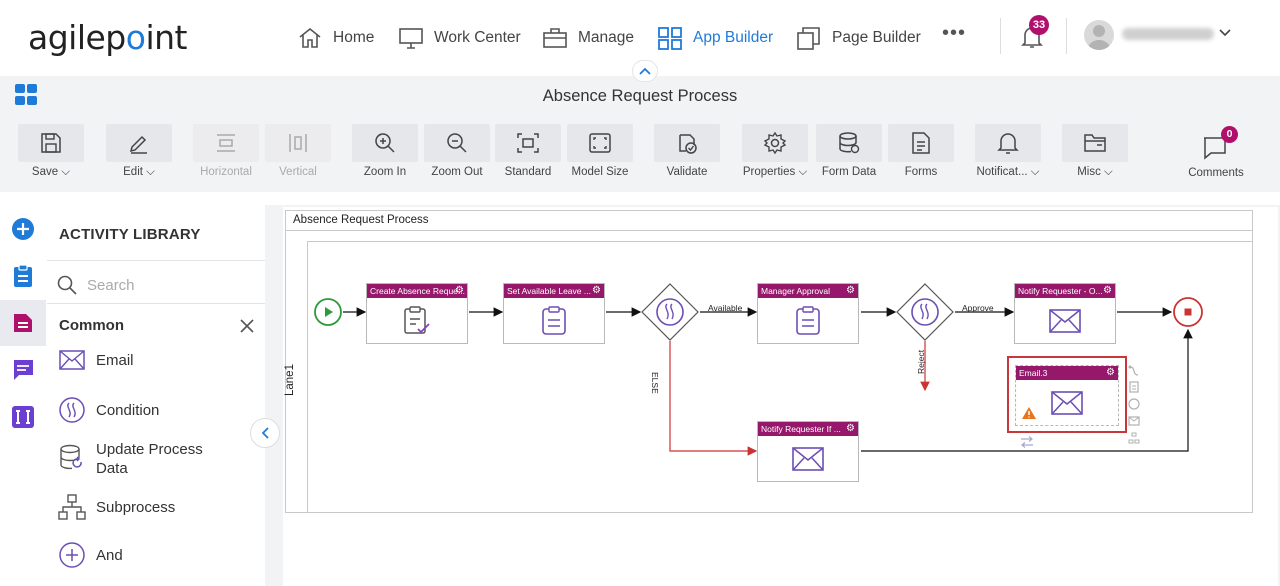 Image resolution: width=1280 pixels, height=586 pixels. What do you see at coordinates (1134, 371) in the screenshot?
I see `connect-icon` at bounding box center [1134, 371].